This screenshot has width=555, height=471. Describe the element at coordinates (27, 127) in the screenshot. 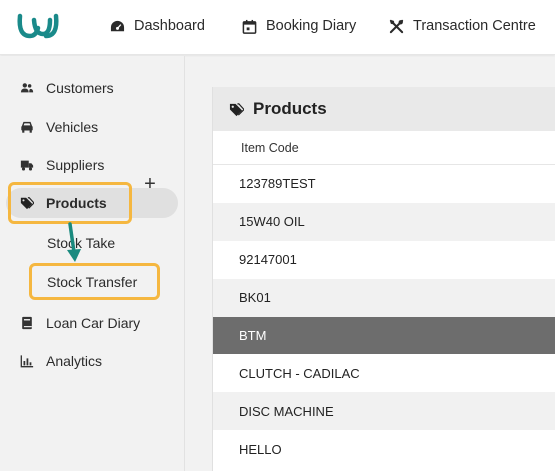

I see `car-icon` at that location.